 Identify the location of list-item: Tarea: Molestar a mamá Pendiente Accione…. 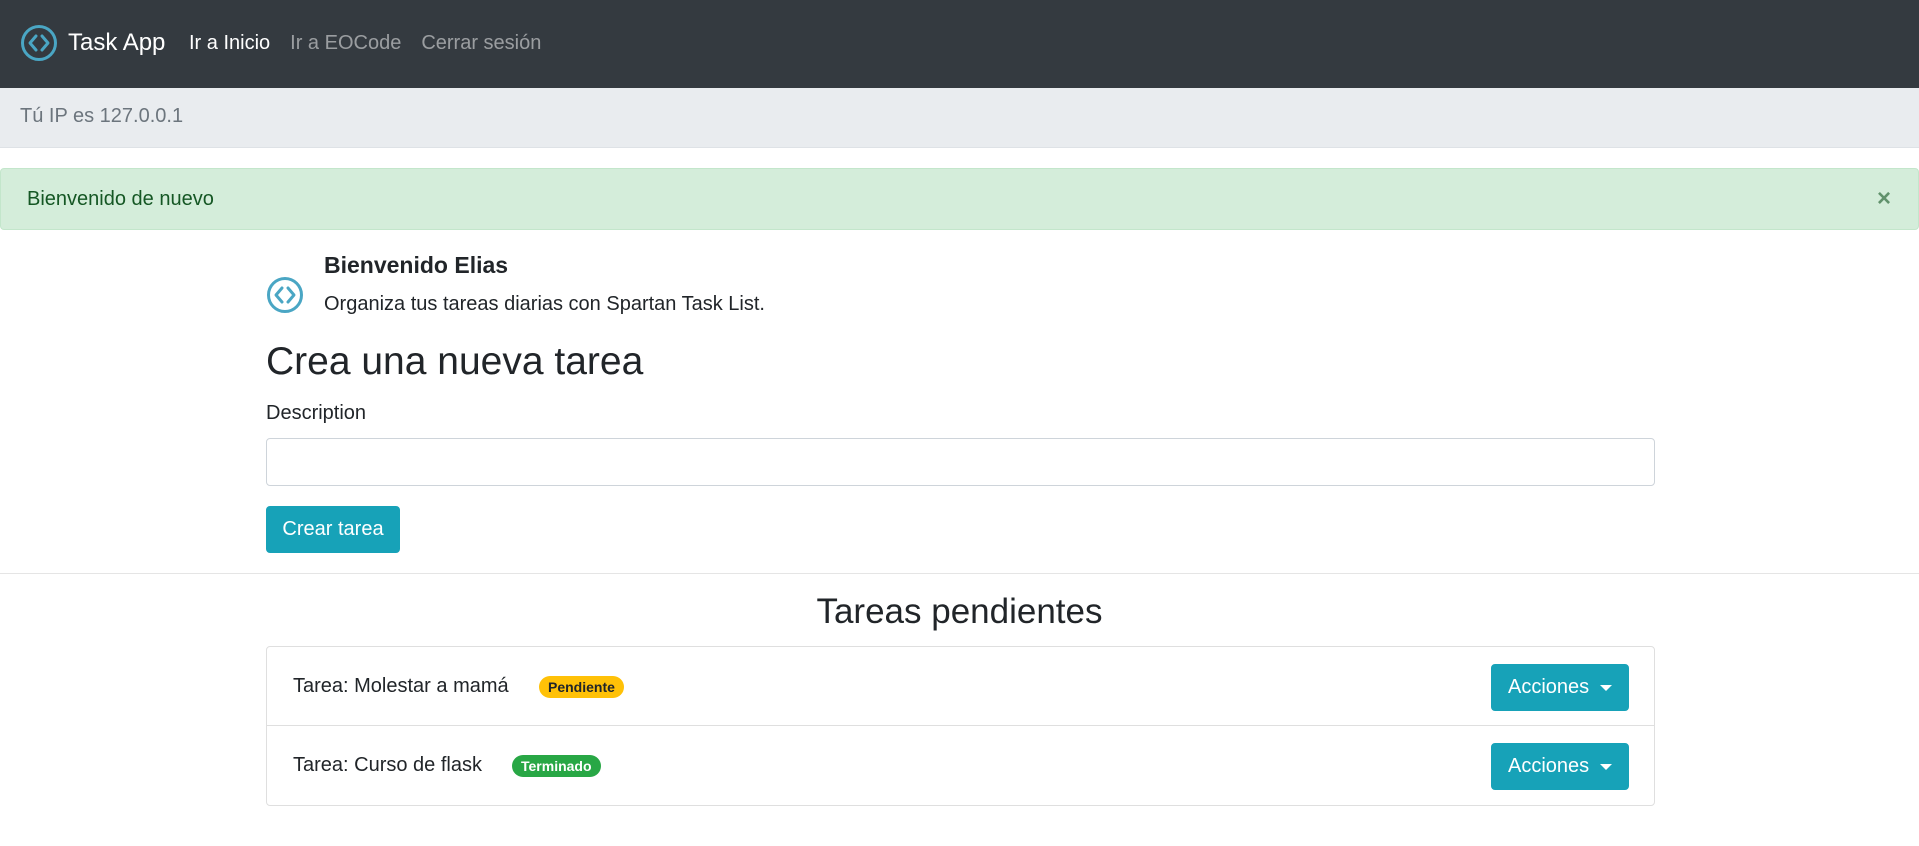
(960, 686).